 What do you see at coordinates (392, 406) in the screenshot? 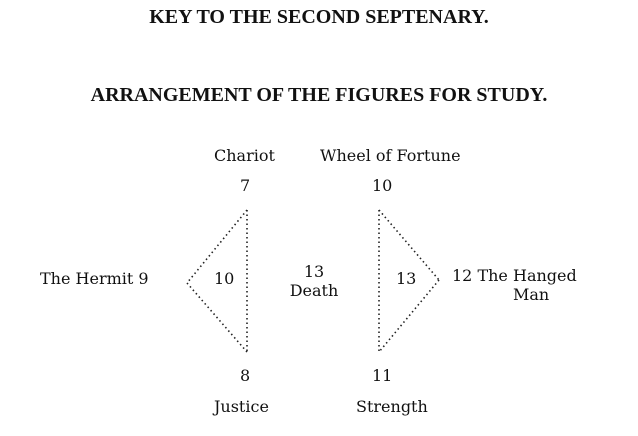
I see `label-strength: Strength` at bounding box center [392, 406].